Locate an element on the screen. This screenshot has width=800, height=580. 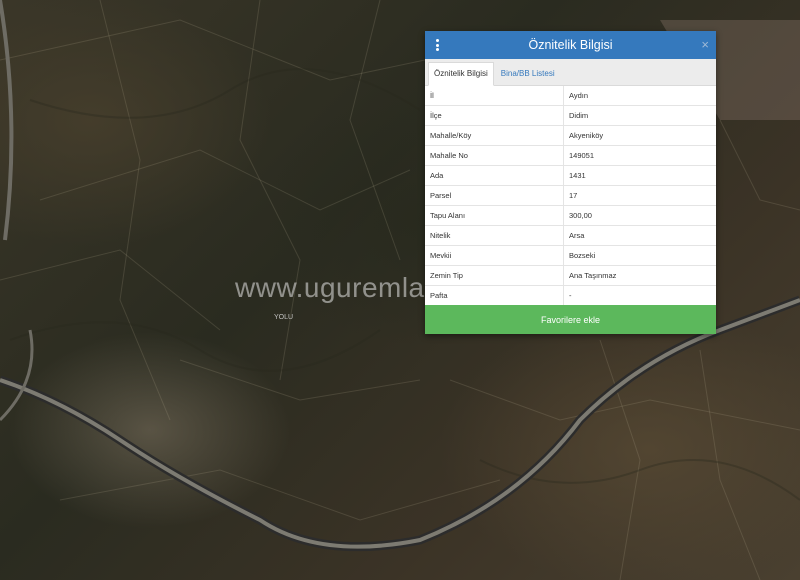
attribute-key: Nitelik is located at coordinates (494, 235).